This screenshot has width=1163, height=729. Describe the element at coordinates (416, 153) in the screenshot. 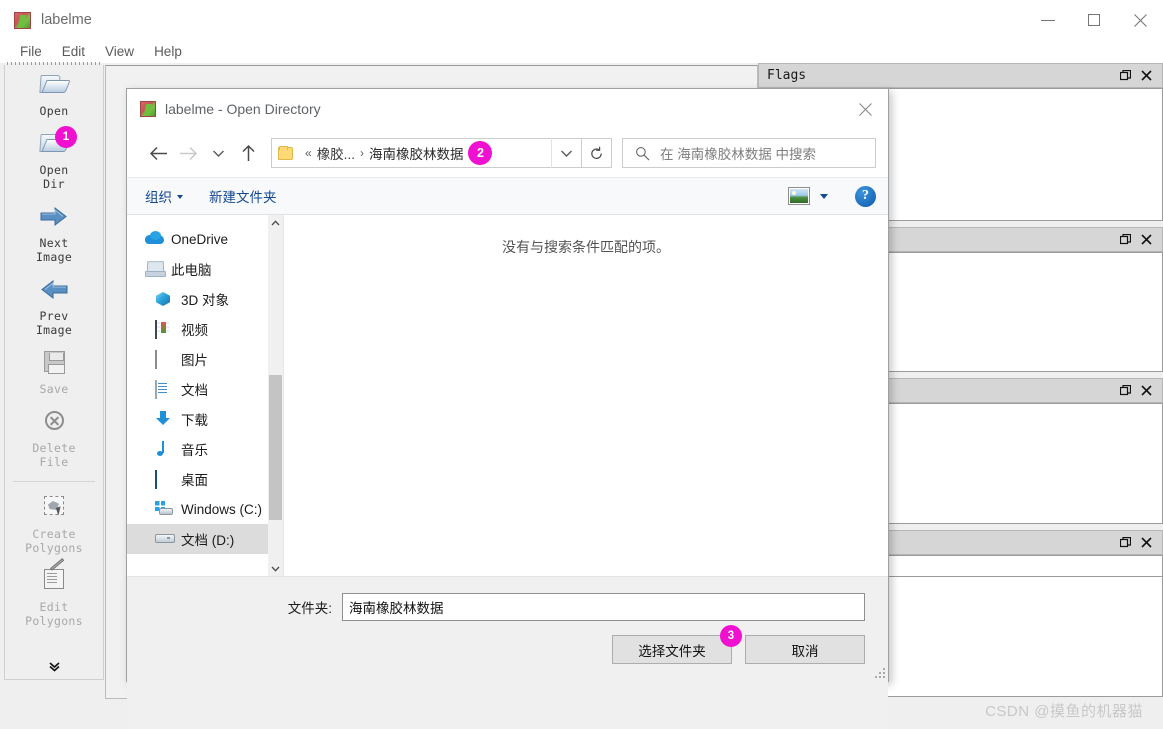

I see `breadcrumb-current: 海南橡胶林数据` at that location.